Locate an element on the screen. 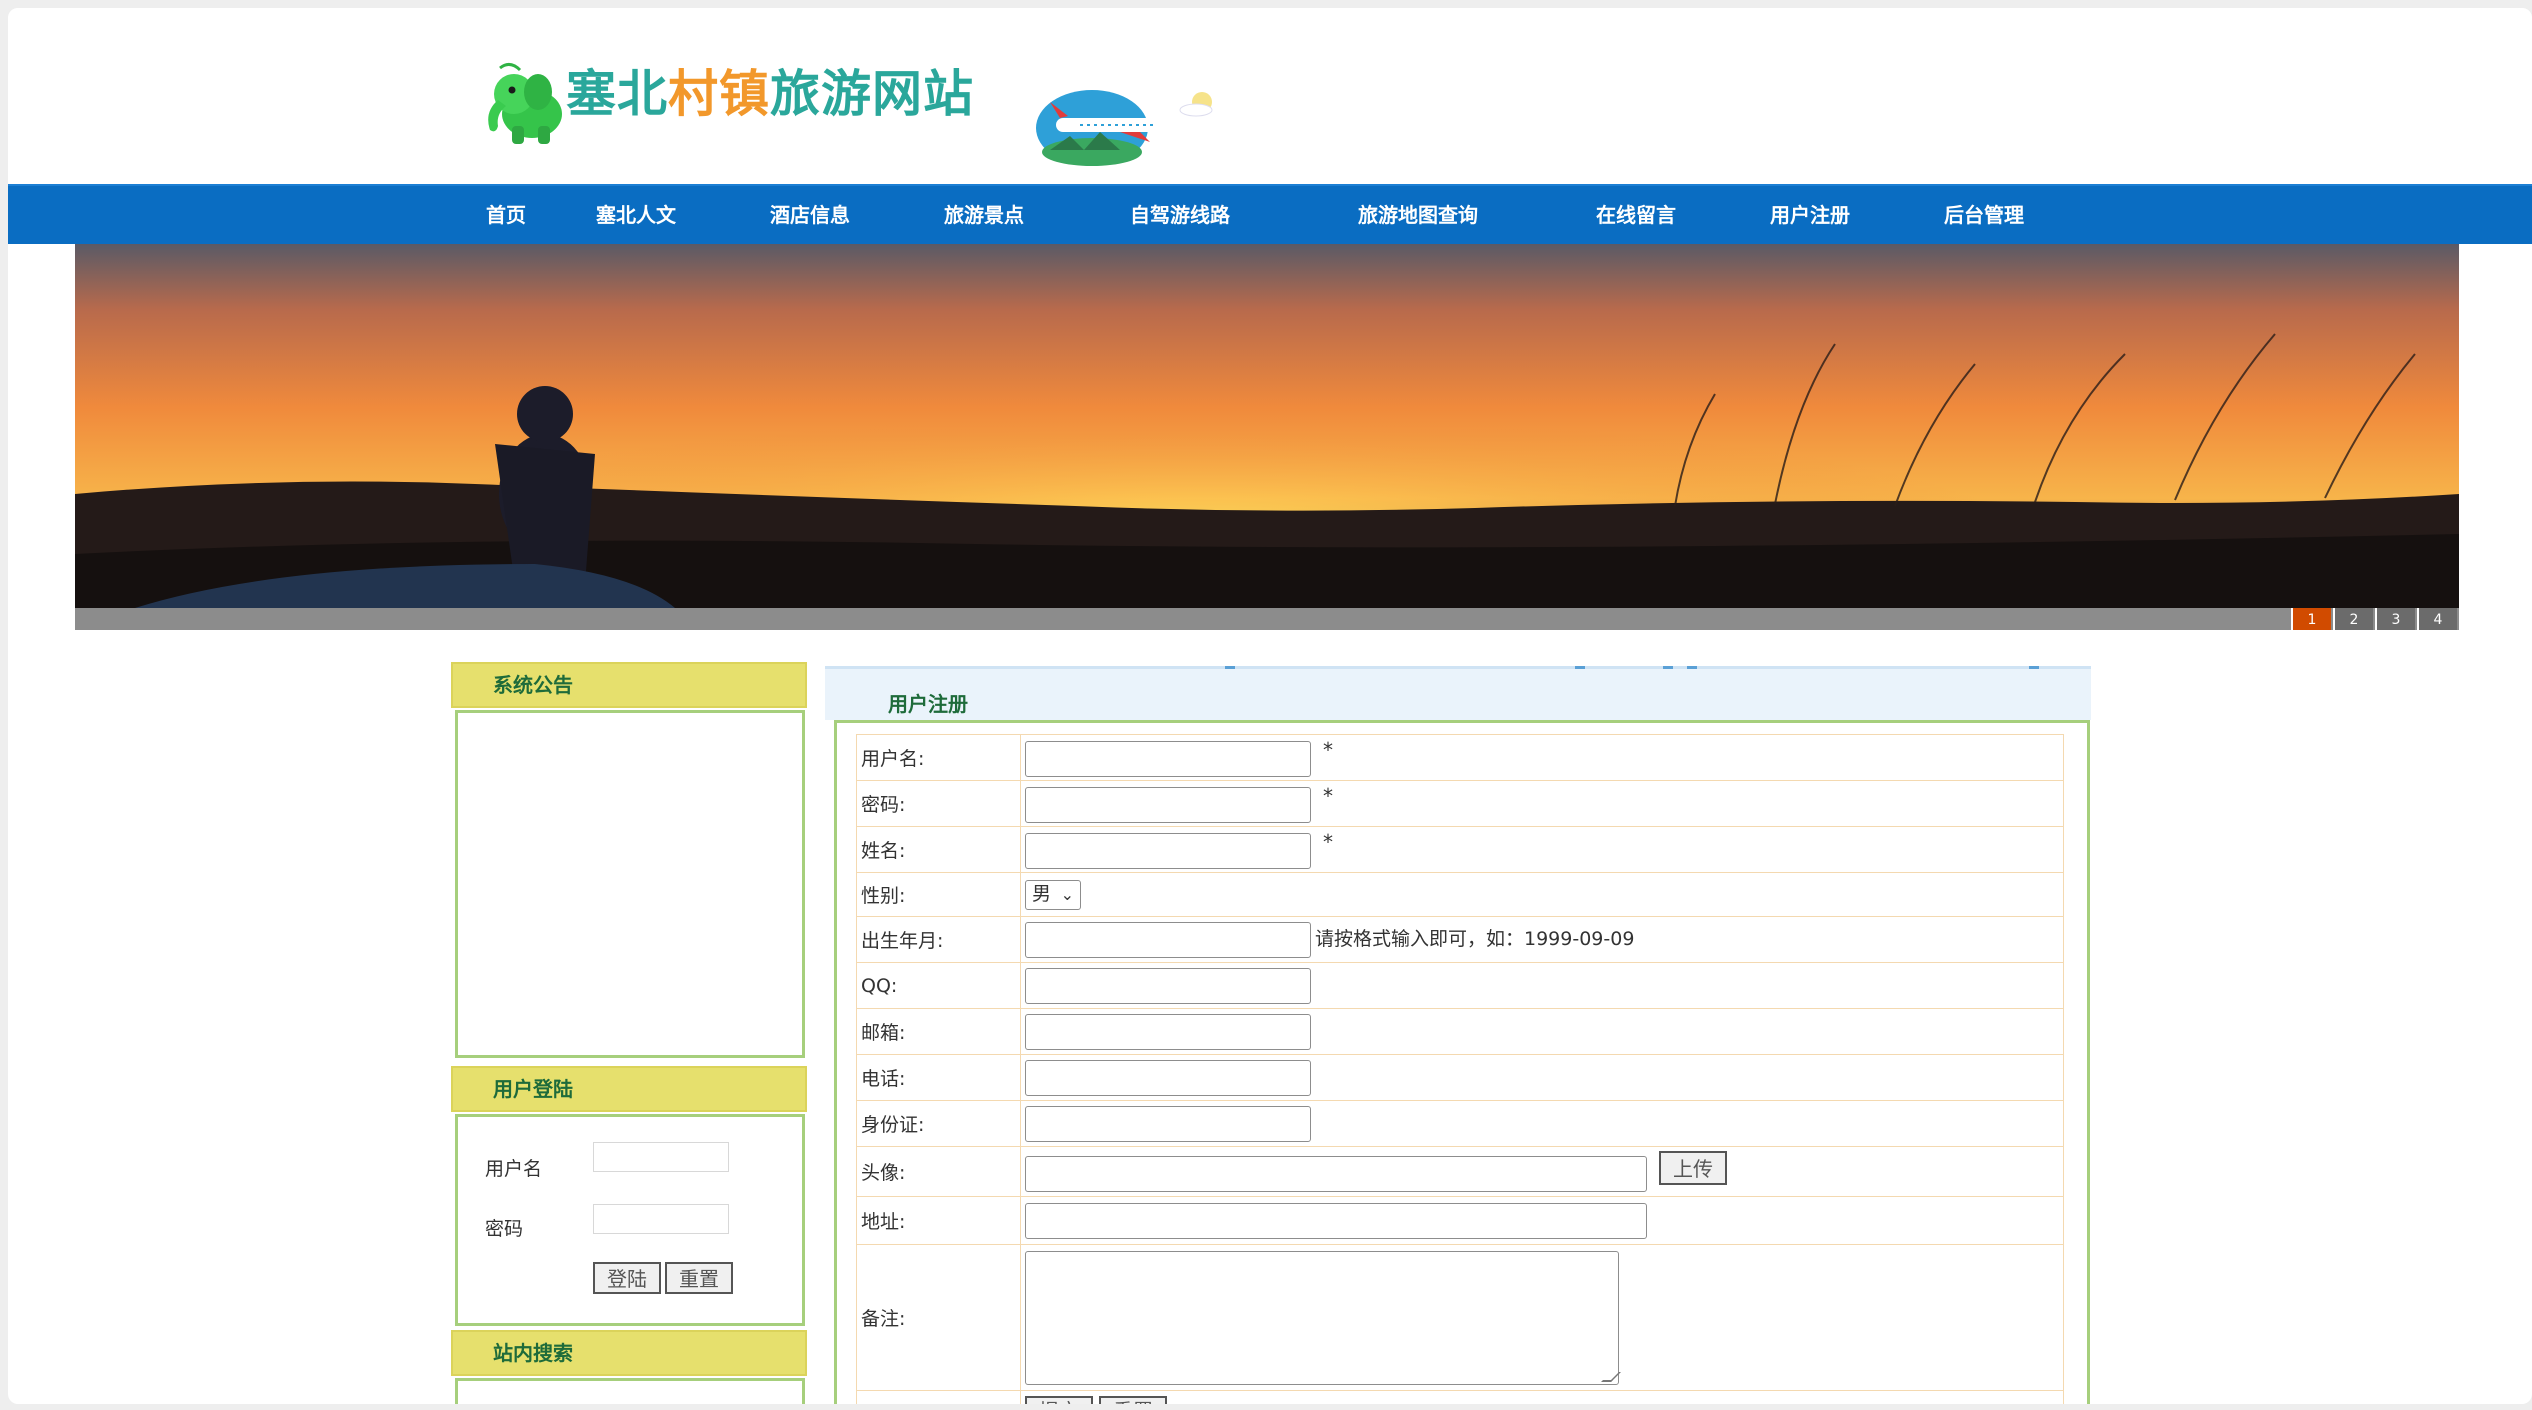  slide-button-1: 1 is located at coordinates (2311, 619).